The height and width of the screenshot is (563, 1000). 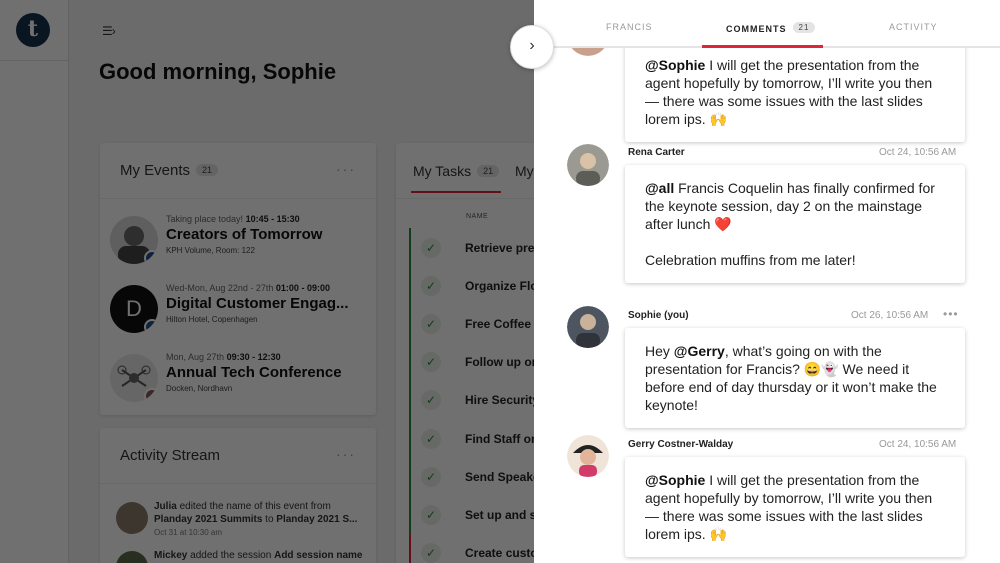 What do you see at coordinates (238, 495) in the screenshot?
I see `activity-card: Activity Stream ···` at bounding box center [238, 495].